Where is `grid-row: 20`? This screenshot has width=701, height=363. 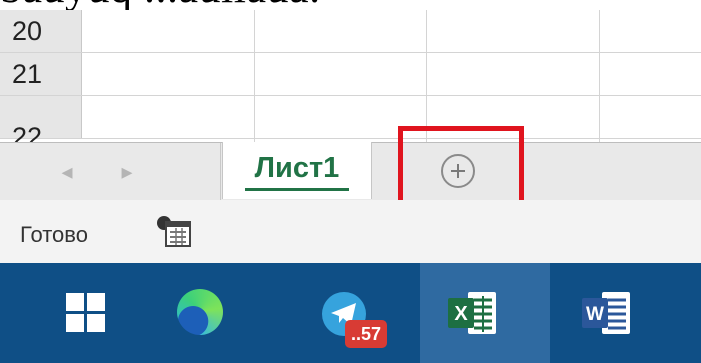
grid-row: 20 is located at coordinates (350, 31).